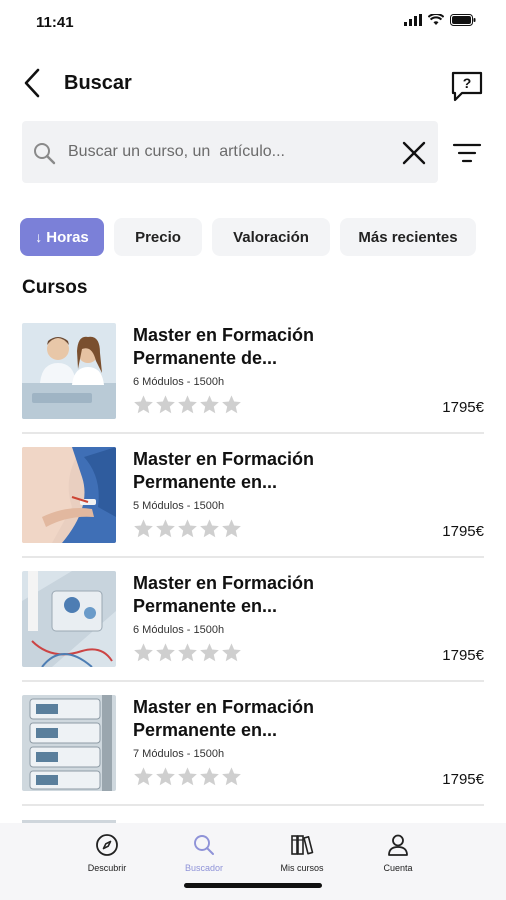 The height and width of the screenshot is (900, 506). I want to click on tab-label: Cuenta, so click(398, 868).